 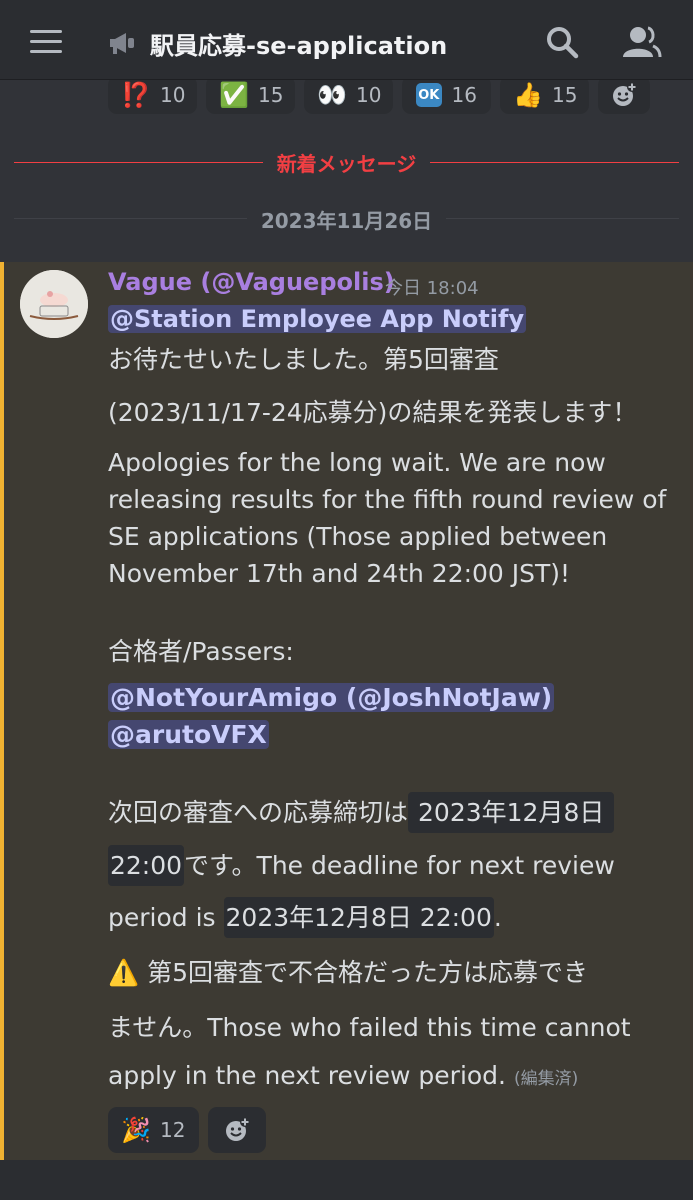 I want to click on message-text-jp1: お待たせいたしました。第5回審査, so click(x=303, y=359).